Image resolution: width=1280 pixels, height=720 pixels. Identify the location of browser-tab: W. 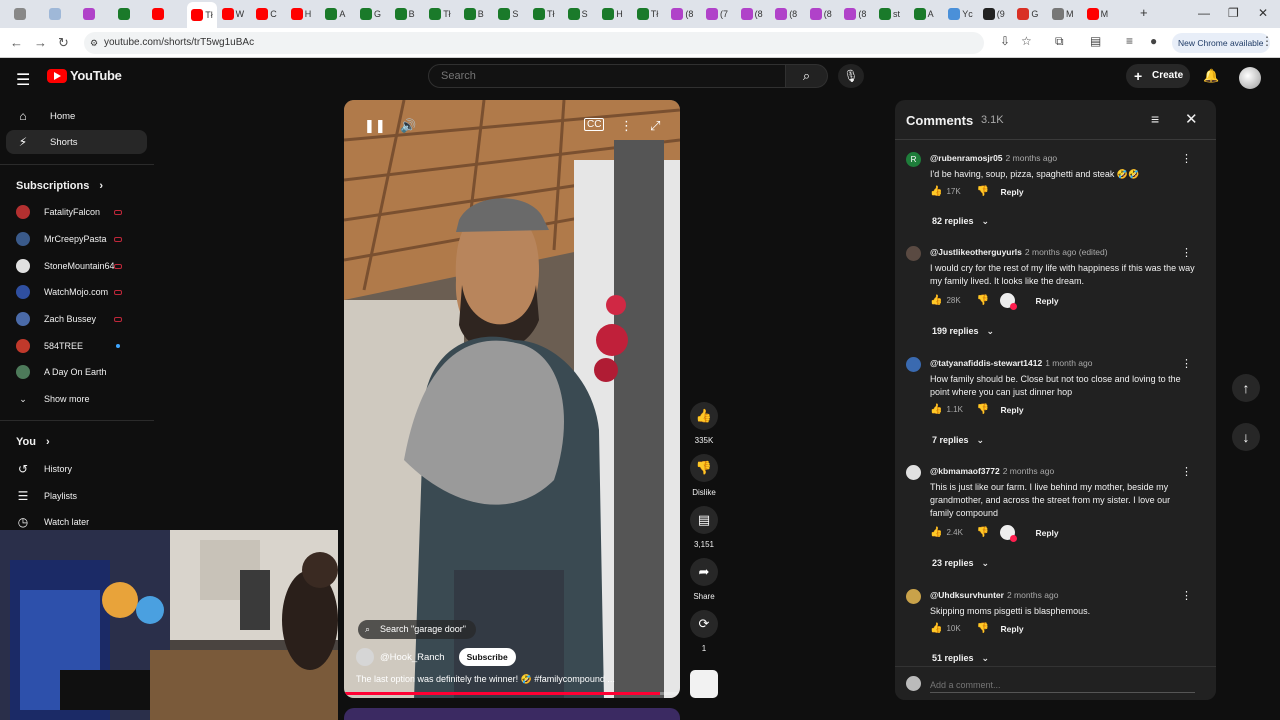
(238, 14).